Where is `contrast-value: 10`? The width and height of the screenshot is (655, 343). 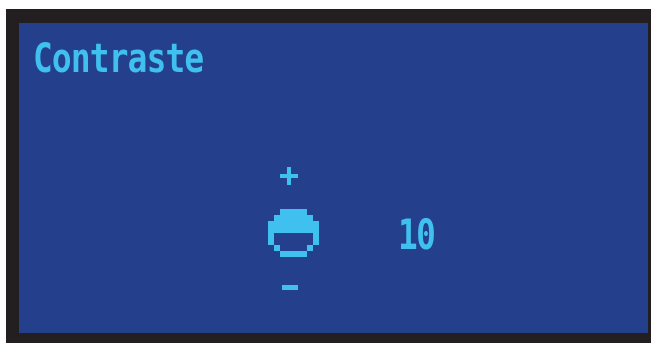
contrast-value: 10 is located at coordinates (417, 234).